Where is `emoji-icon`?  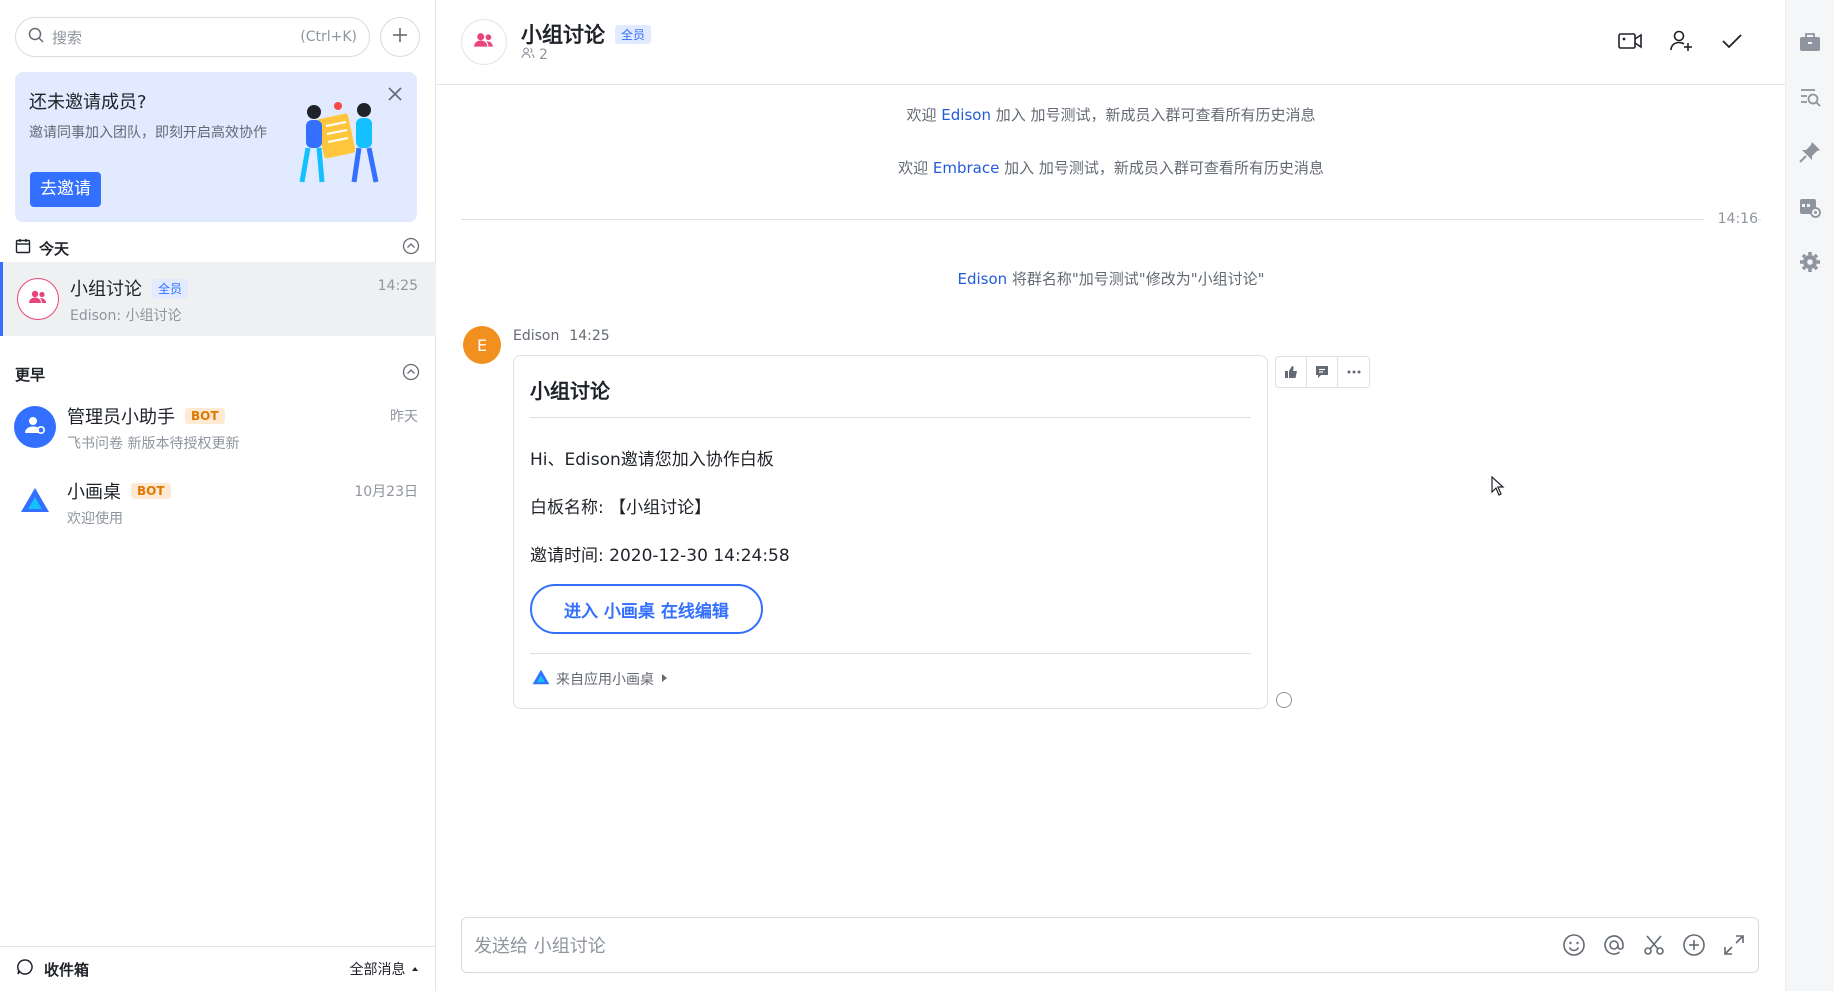
emoji-icon is located at coordinates (1574, 945).